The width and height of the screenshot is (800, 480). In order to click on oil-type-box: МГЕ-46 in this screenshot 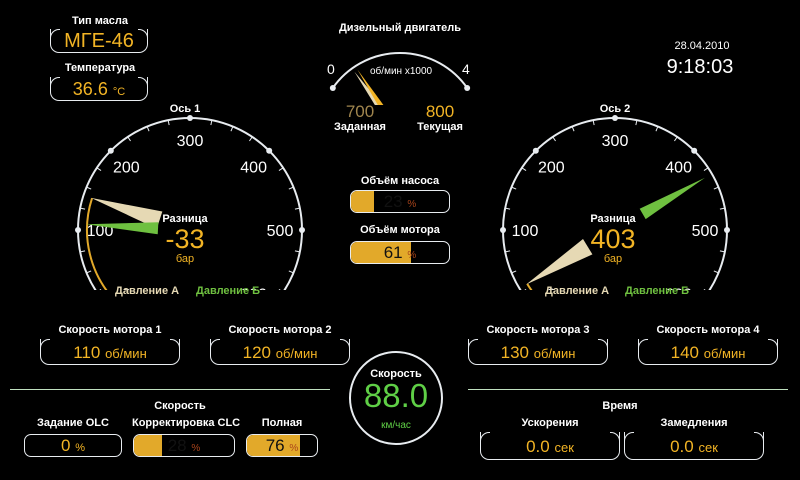, I will do `click(99, 41)`.